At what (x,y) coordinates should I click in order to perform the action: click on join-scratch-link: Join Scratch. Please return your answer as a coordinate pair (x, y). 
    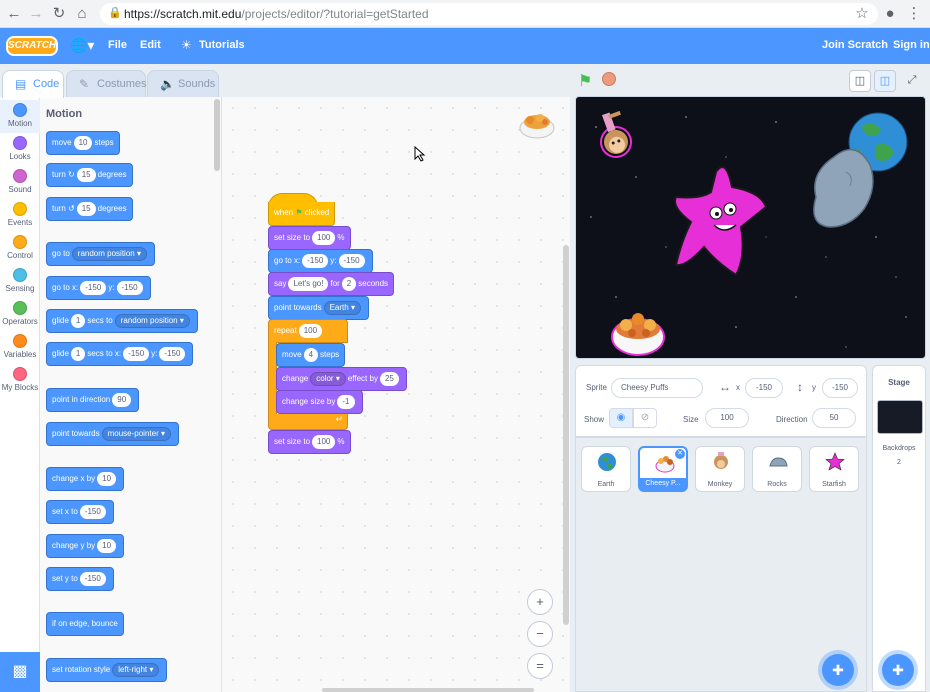
    Looking at the image, I should click on (855, 45).